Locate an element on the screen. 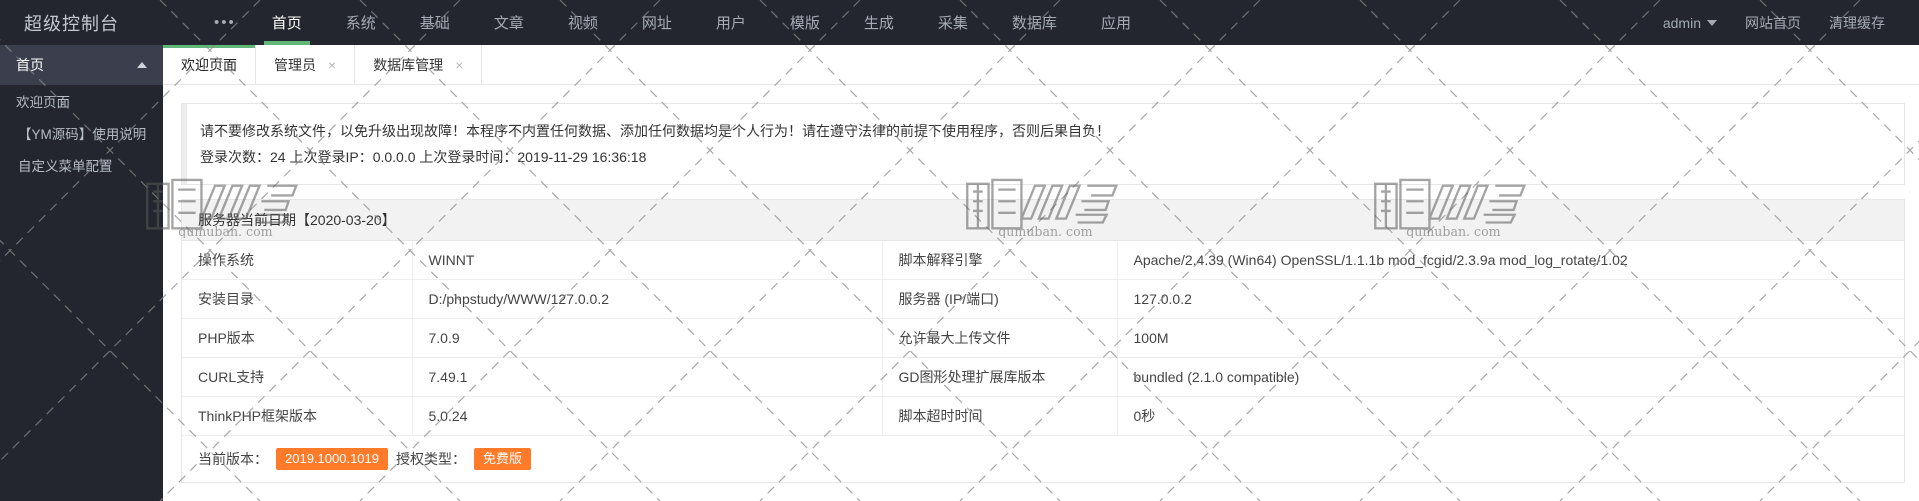 The width and height of the screenshot is (1919, 501). tab-database-label: 数据库管理 is located at coordinates (408, 64).